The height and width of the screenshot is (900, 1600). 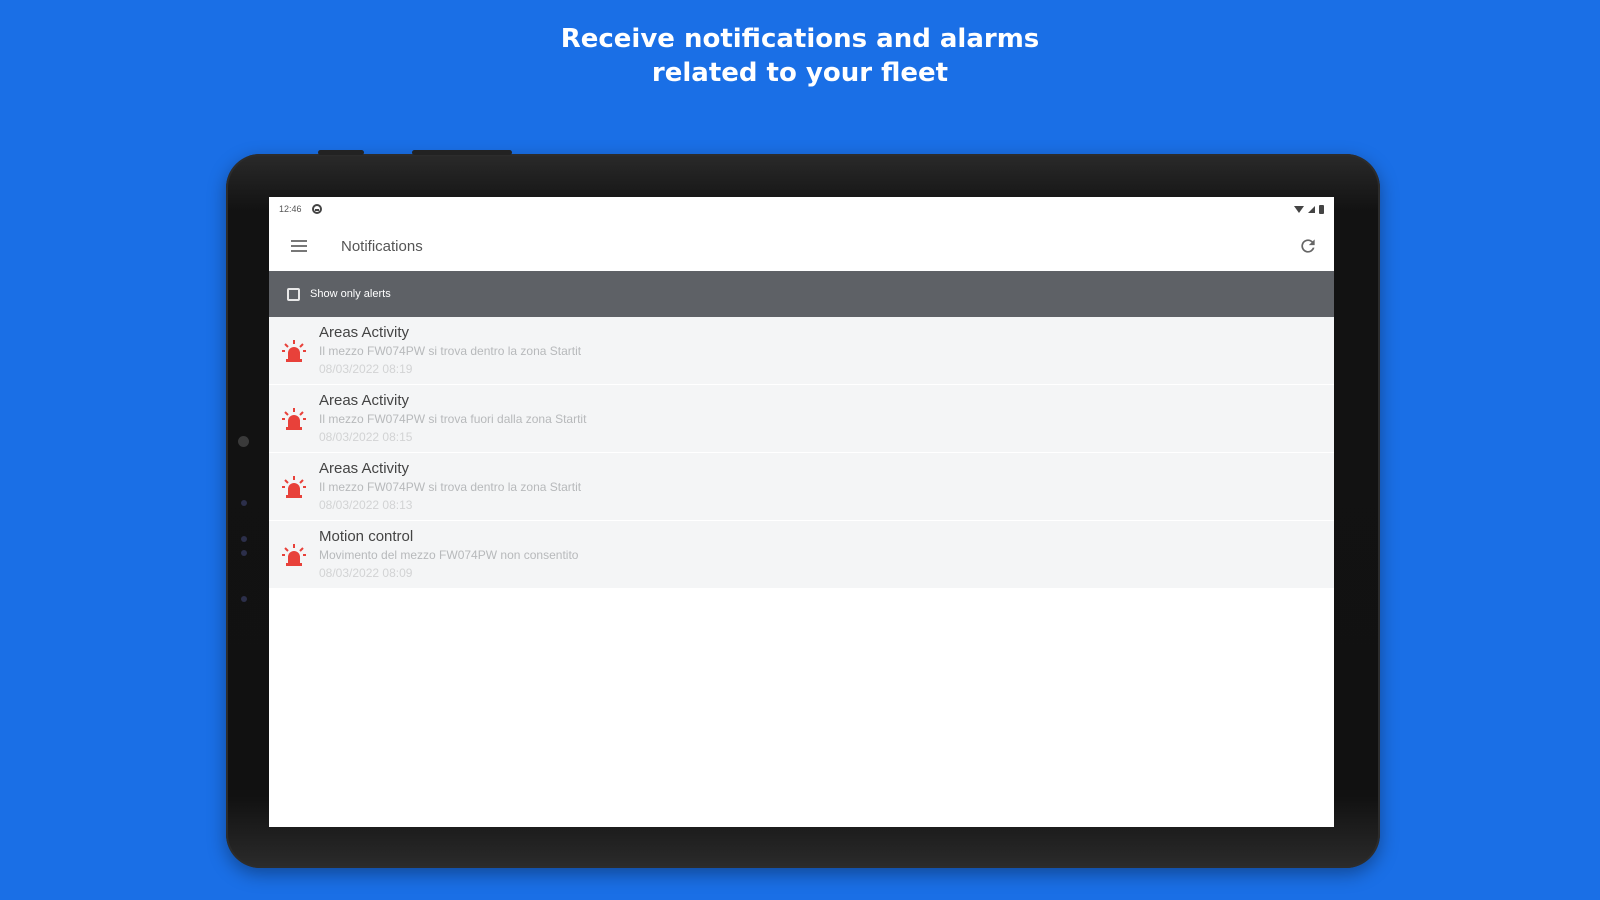 What do you see at coordinates (366, 504) in the screenshot?
I see `notification-date: 08/03/2022 08:13` at bounding box center [366, 504].